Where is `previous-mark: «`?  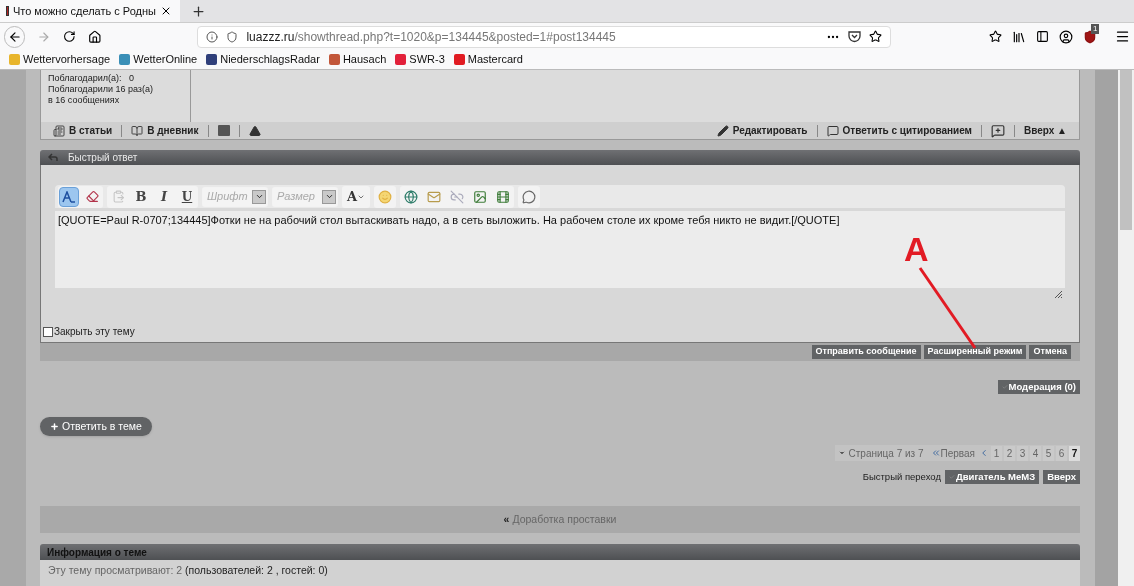
previous-mark: « is located at coordinates (506, 519).